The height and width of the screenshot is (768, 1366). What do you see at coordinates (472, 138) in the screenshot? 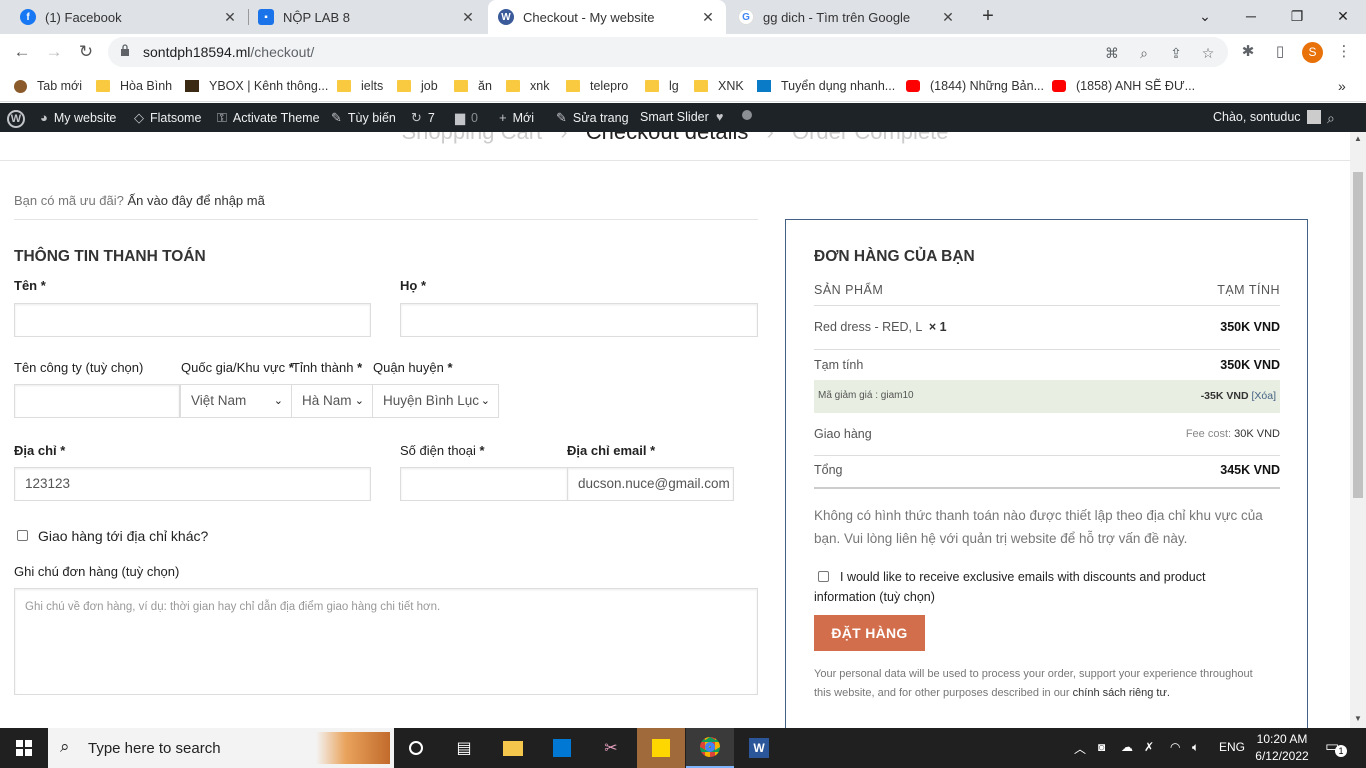
I see `step-cart: Shopping Cart` at bounding box center [472, 138].